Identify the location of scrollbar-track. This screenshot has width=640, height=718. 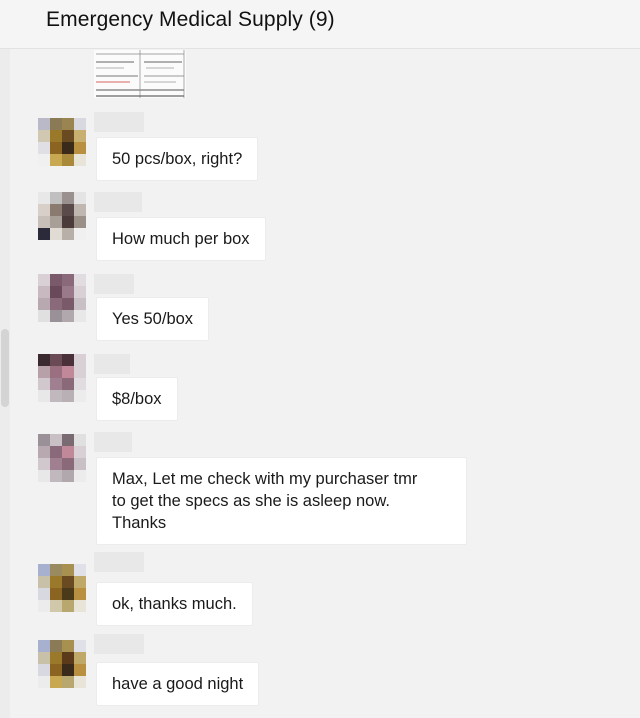
(5, 383).